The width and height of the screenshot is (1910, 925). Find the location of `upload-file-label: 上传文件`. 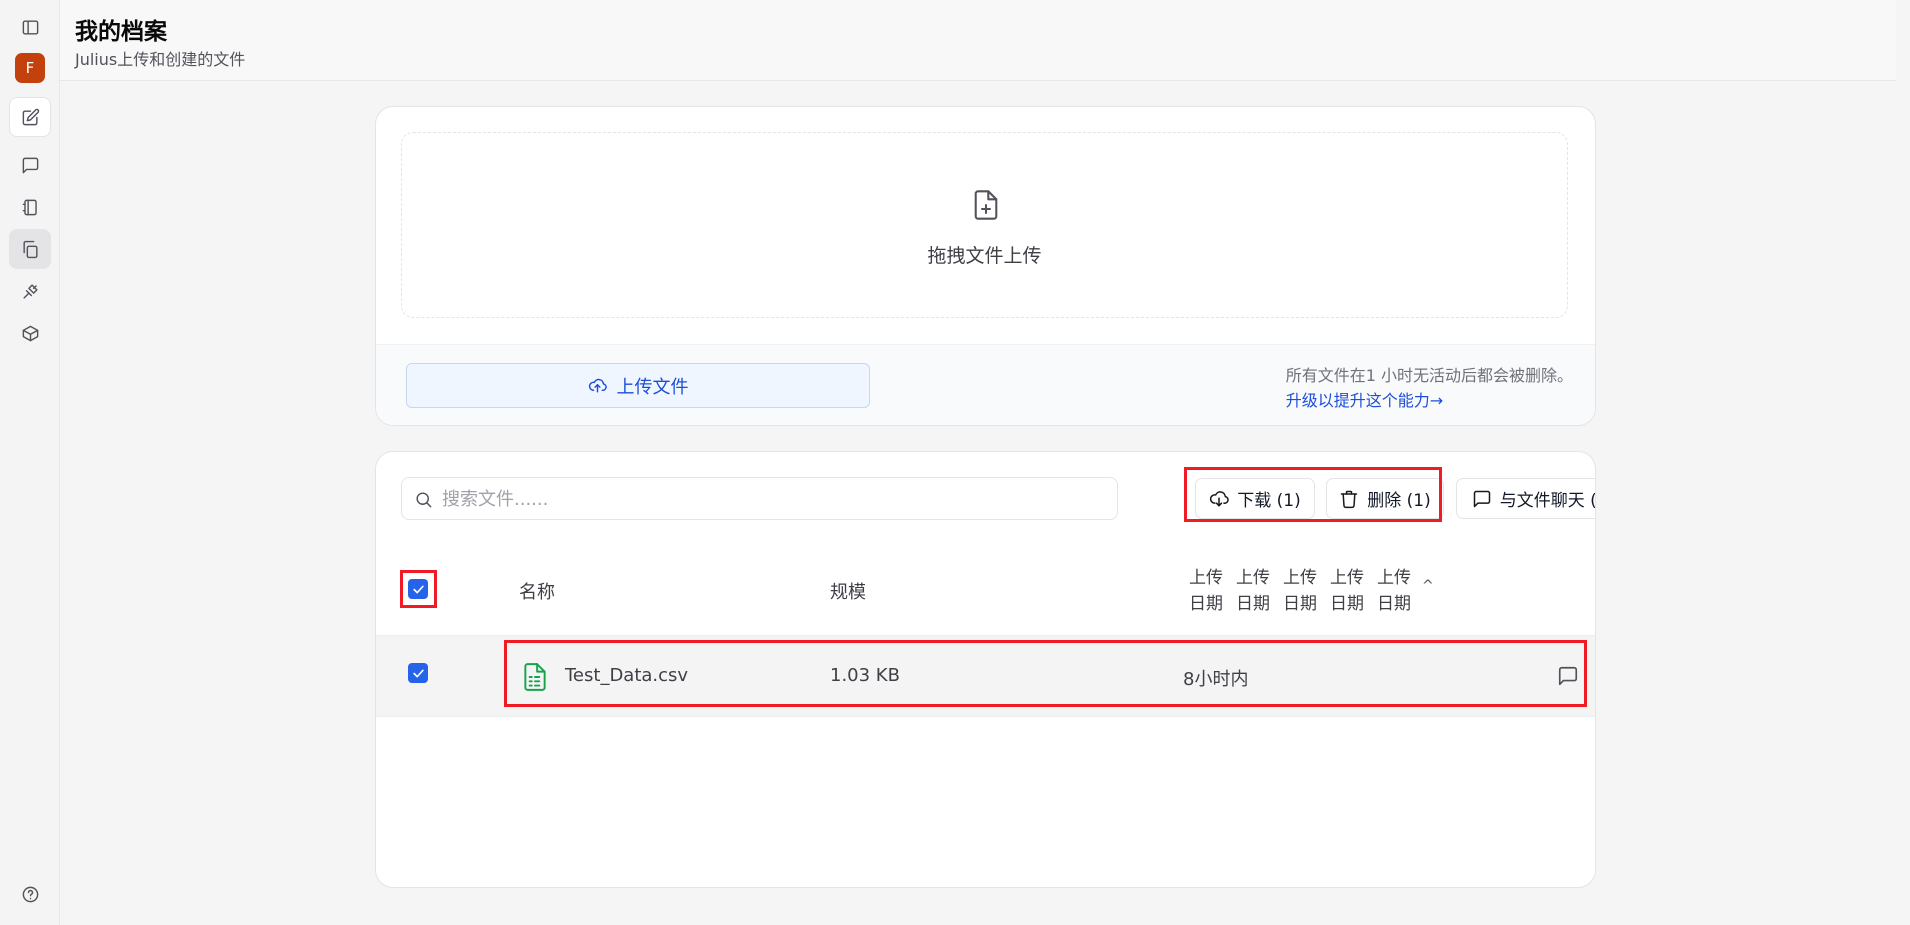

upload-file-label: 上传文件 is located at coordinates (652, 387).